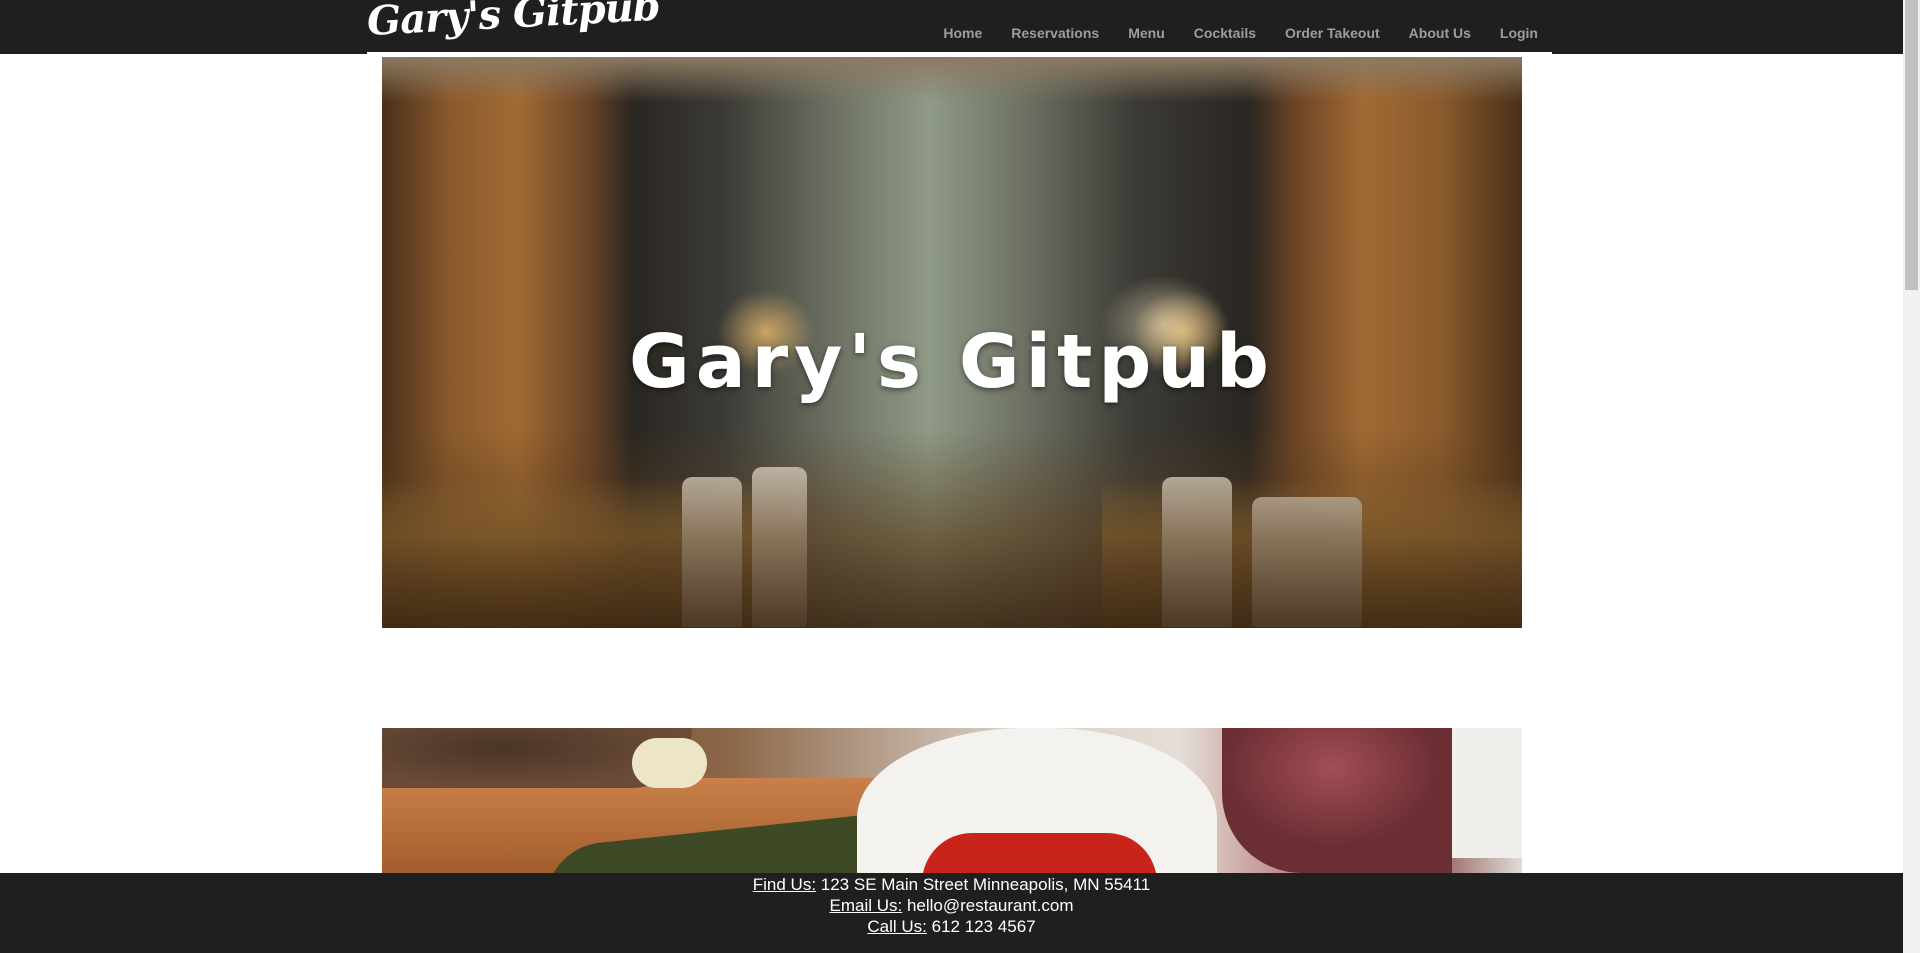  I want to click on nav-link-login: Login, so click(1519, 33).